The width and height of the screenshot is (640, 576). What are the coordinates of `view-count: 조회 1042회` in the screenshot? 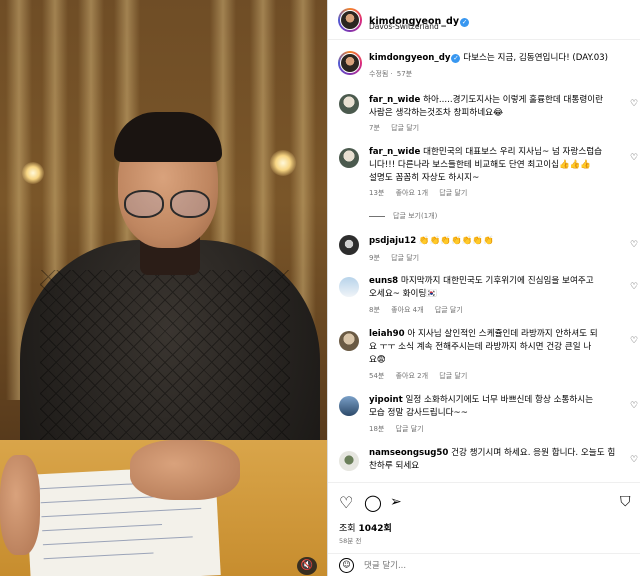 It's located at (365, 527).